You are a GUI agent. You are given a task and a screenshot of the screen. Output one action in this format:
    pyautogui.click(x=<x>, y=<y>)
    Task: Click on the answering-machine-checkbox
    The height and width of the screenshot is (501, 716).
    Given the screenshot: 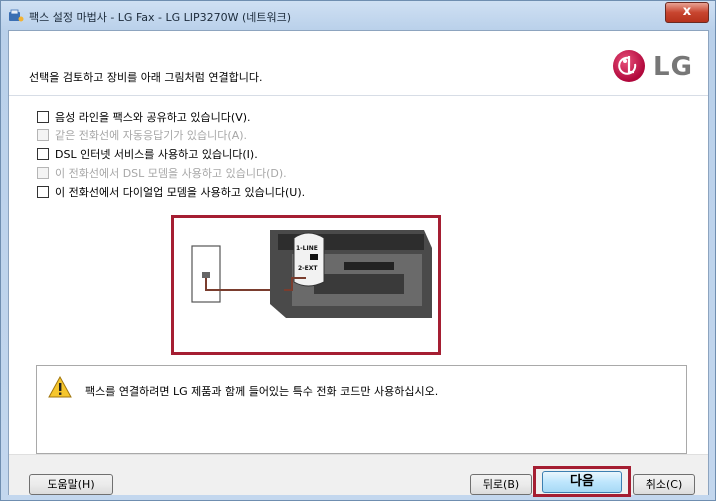 What is the action you would take?
    pyautogui.click(x=43, y=135)
    